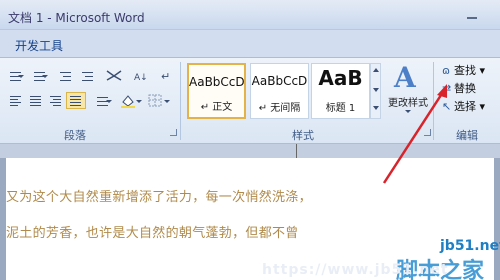 The width and height of the screenshot is (500, 280). What do you see at coordinates (355, 270) in the screenshot?
I see `watermark-url: https://www.jb51.net` at bounding box center [355, 270].